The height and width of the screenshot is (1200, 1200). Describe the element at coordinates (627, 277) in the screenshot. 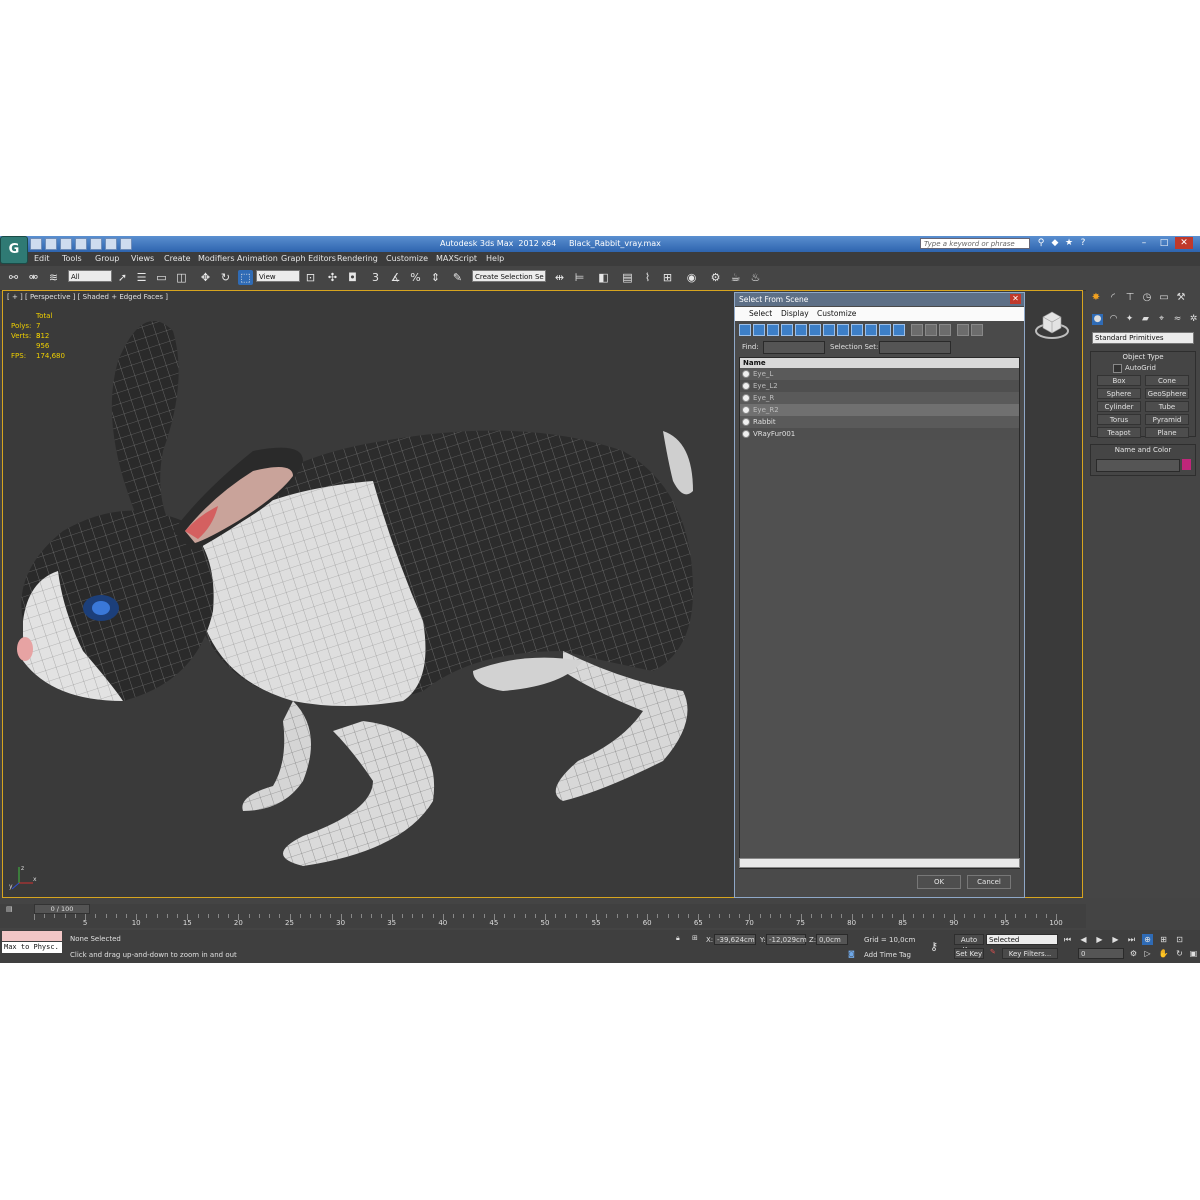

I see `graphite-tools-icon: ▤` at that location.